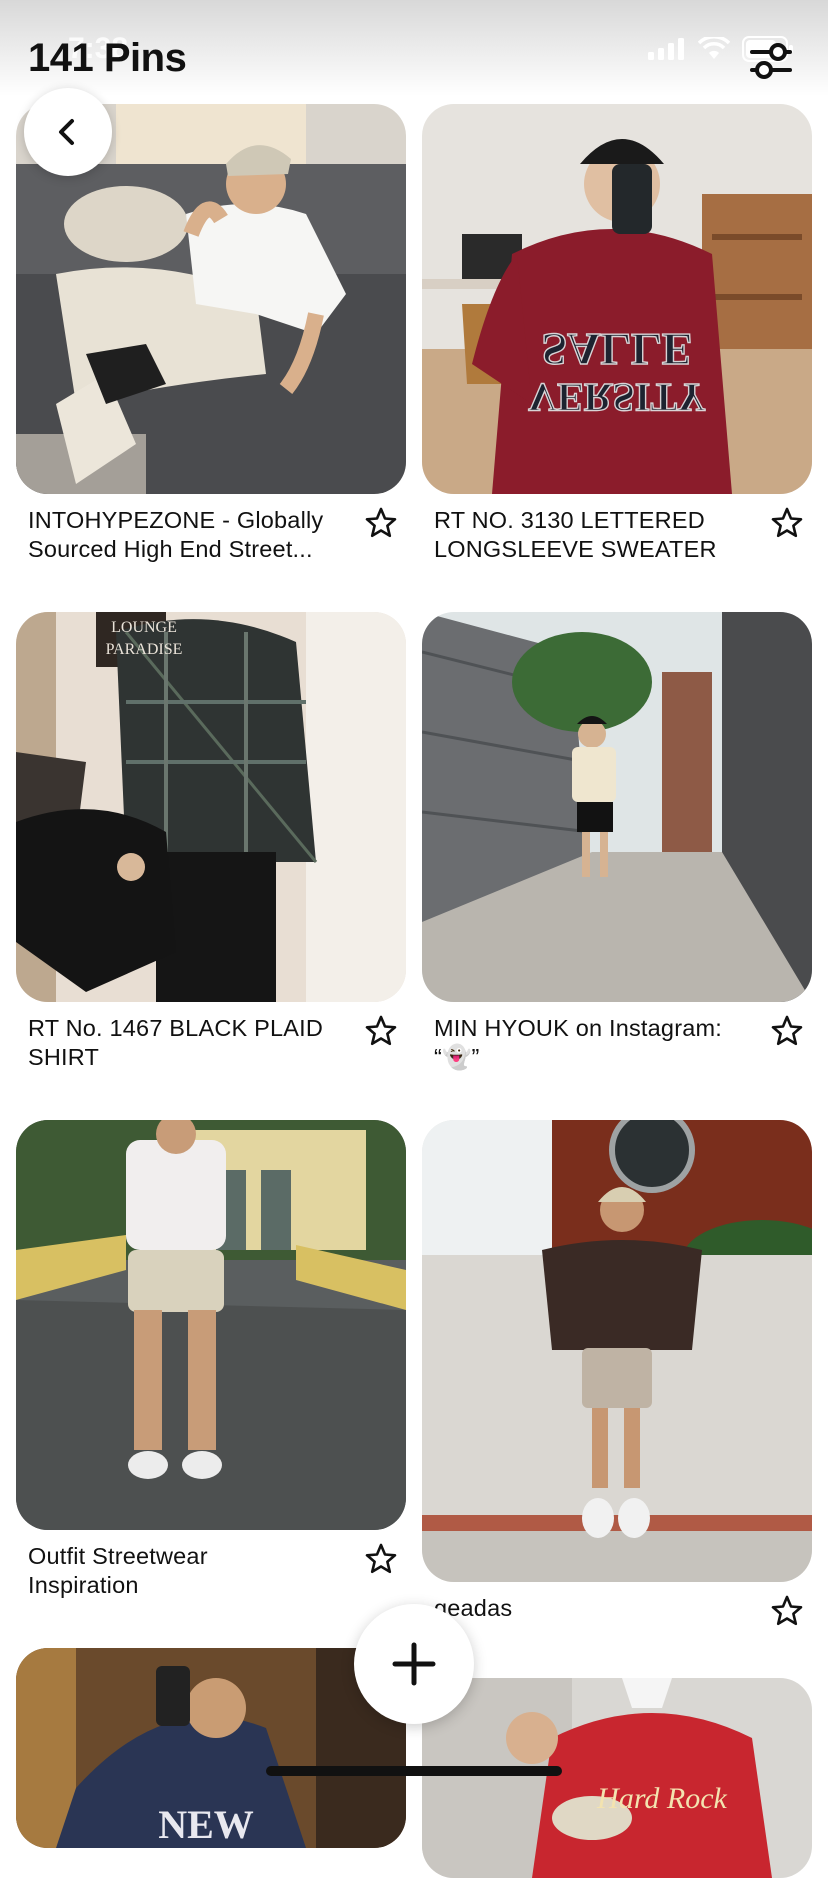 Image resolution: width=828 pixels, height=1878 pixels. I want to click on pin-card: Hard Rock, so click(617, 1778).